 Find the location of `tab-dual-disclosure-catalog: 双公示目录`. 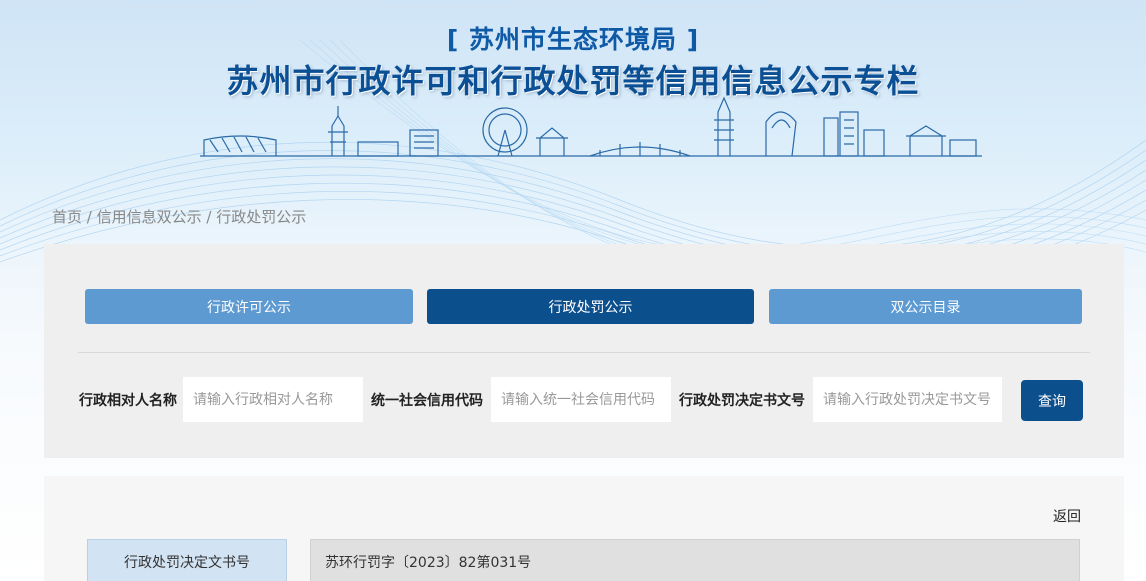

tab-dual-disclosure-catalog: 双公示目录 is located at coordinates (925, 306).